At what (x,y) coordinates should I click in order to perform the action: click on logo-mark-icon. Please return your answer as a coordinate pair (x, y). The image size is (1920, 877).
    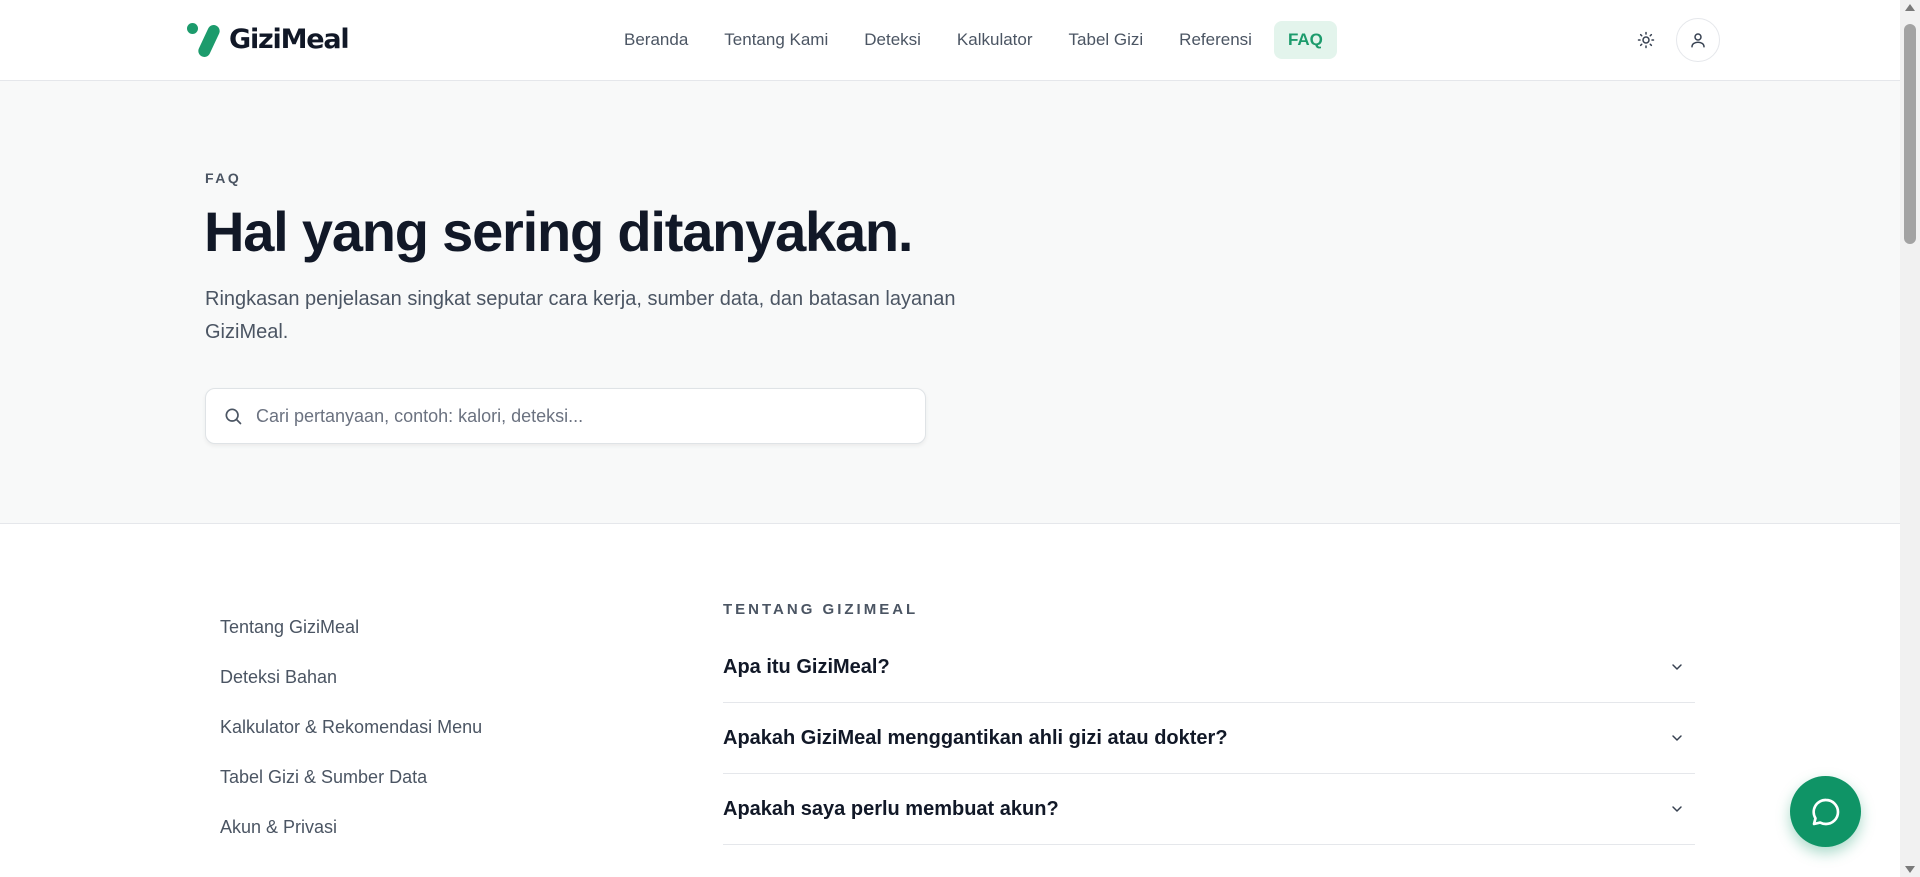
    Looking at the image, I should click on (204, 39).